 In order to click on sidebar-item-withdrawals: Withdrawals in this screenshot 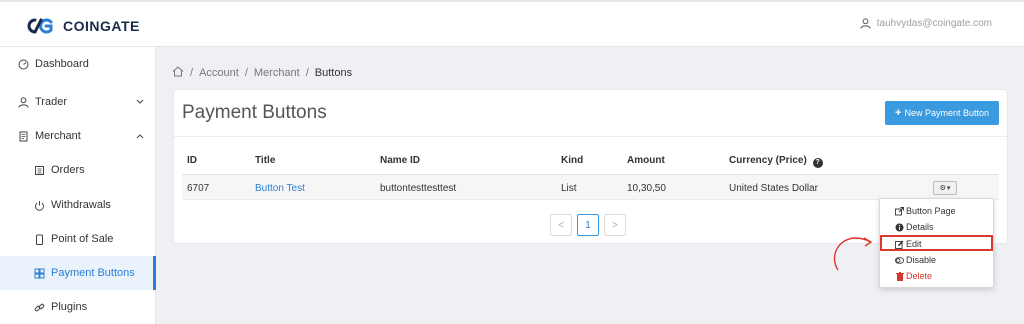, I will do `click(78, 205)`.